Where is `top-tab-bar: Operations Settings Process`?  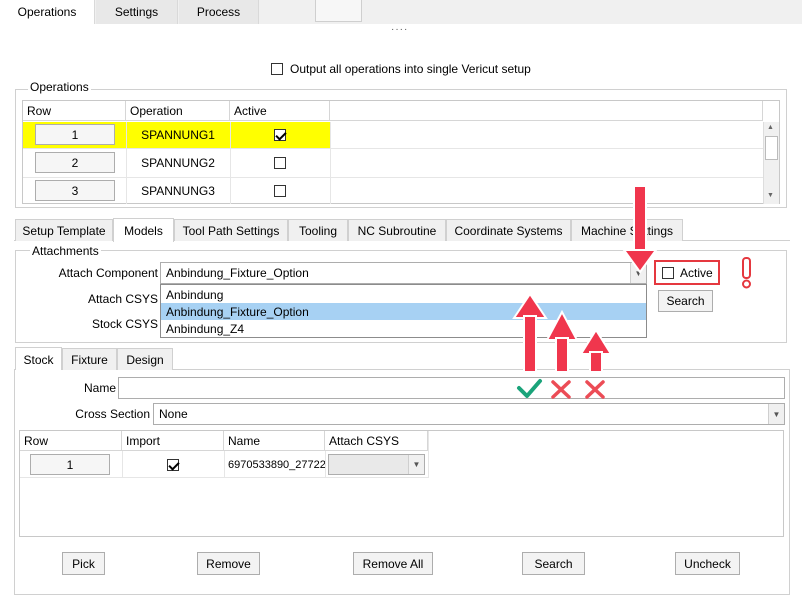 top-tab-bar: Operations Settings Process is located at coordinates (401, 12).